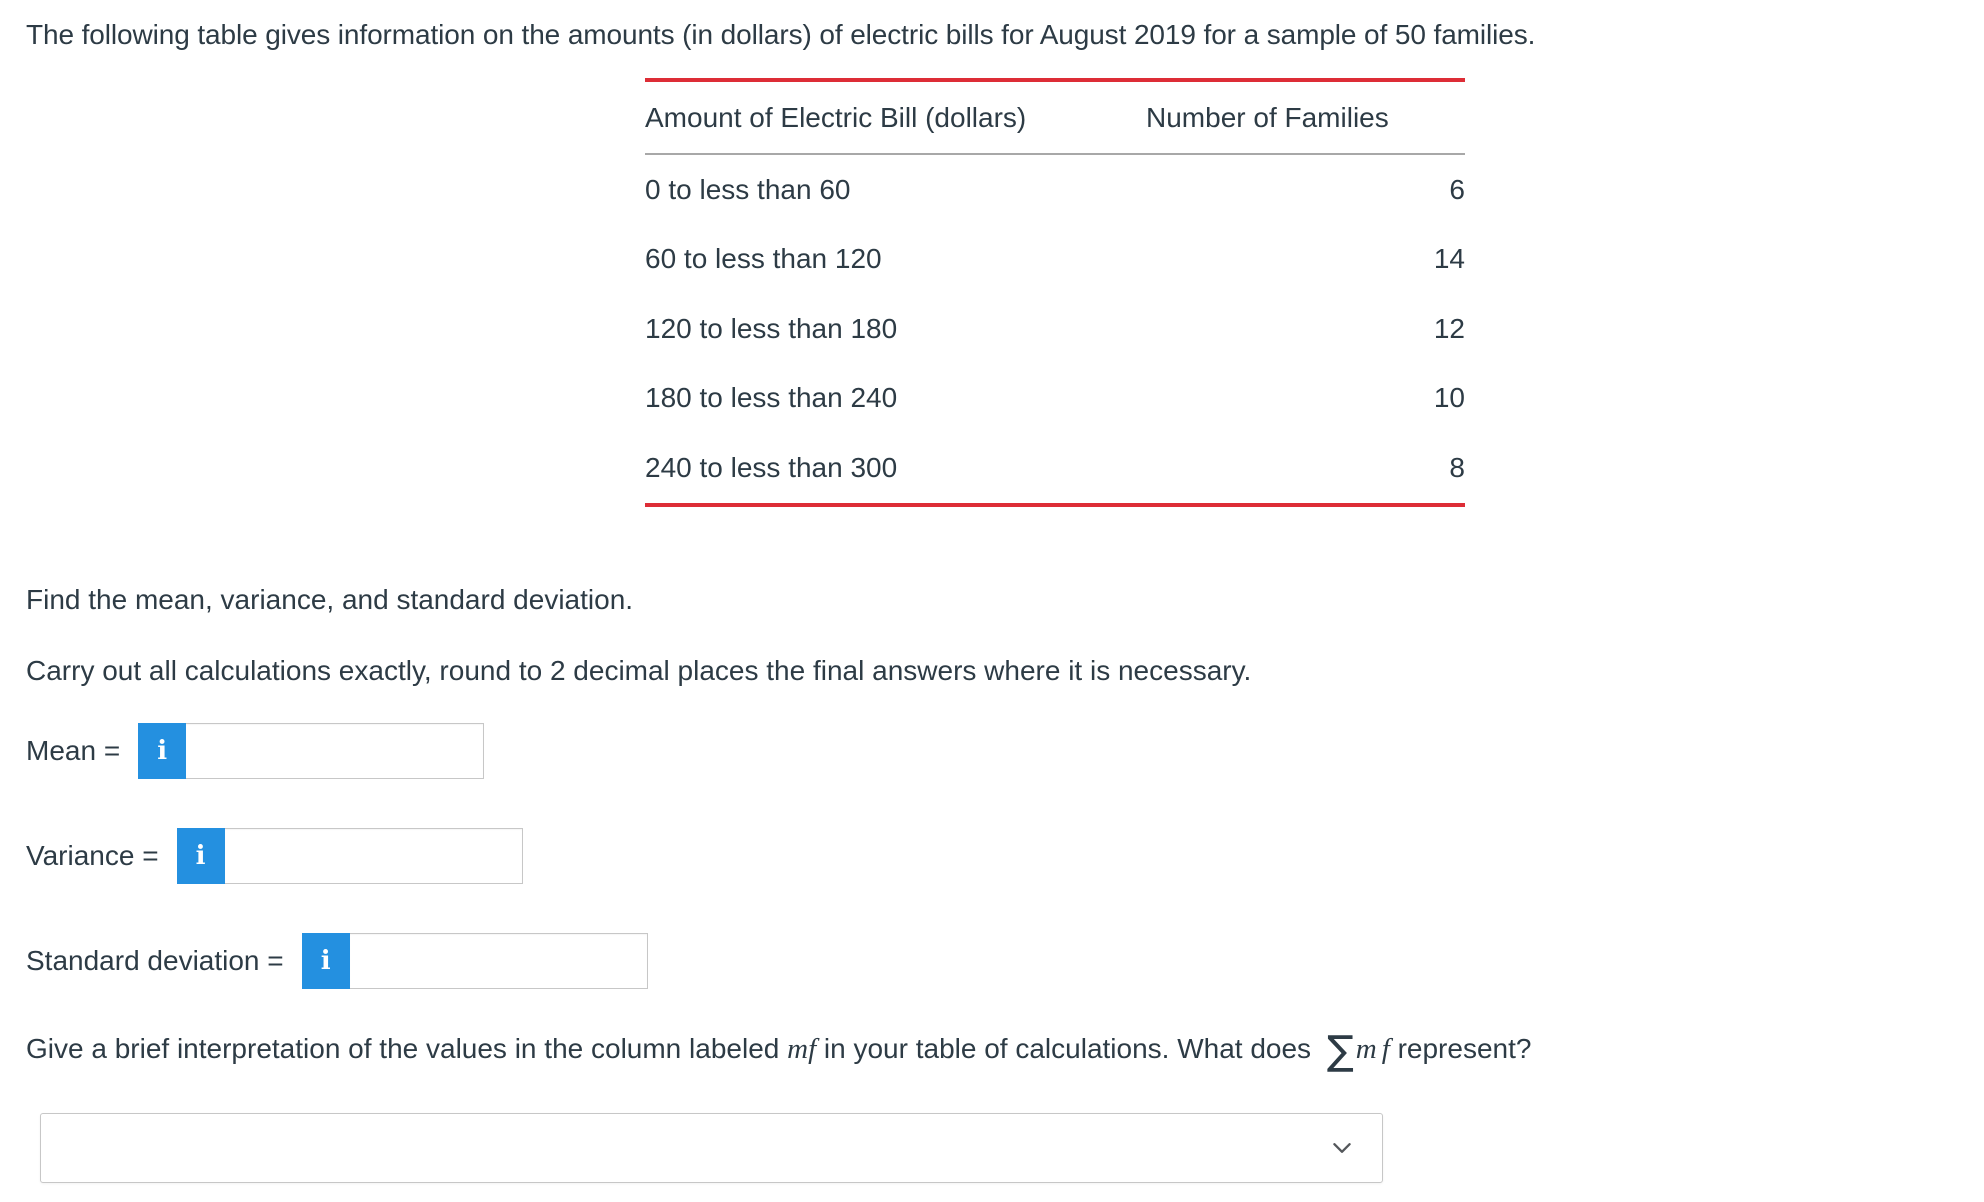 Image resolution: width=1984 pixels, height=1202 pixels. What do you see at coordinates (771, 398) in the screenshot?
I see `cell-bill-range: 180 to less than 240` at bounding box center [771, 398].